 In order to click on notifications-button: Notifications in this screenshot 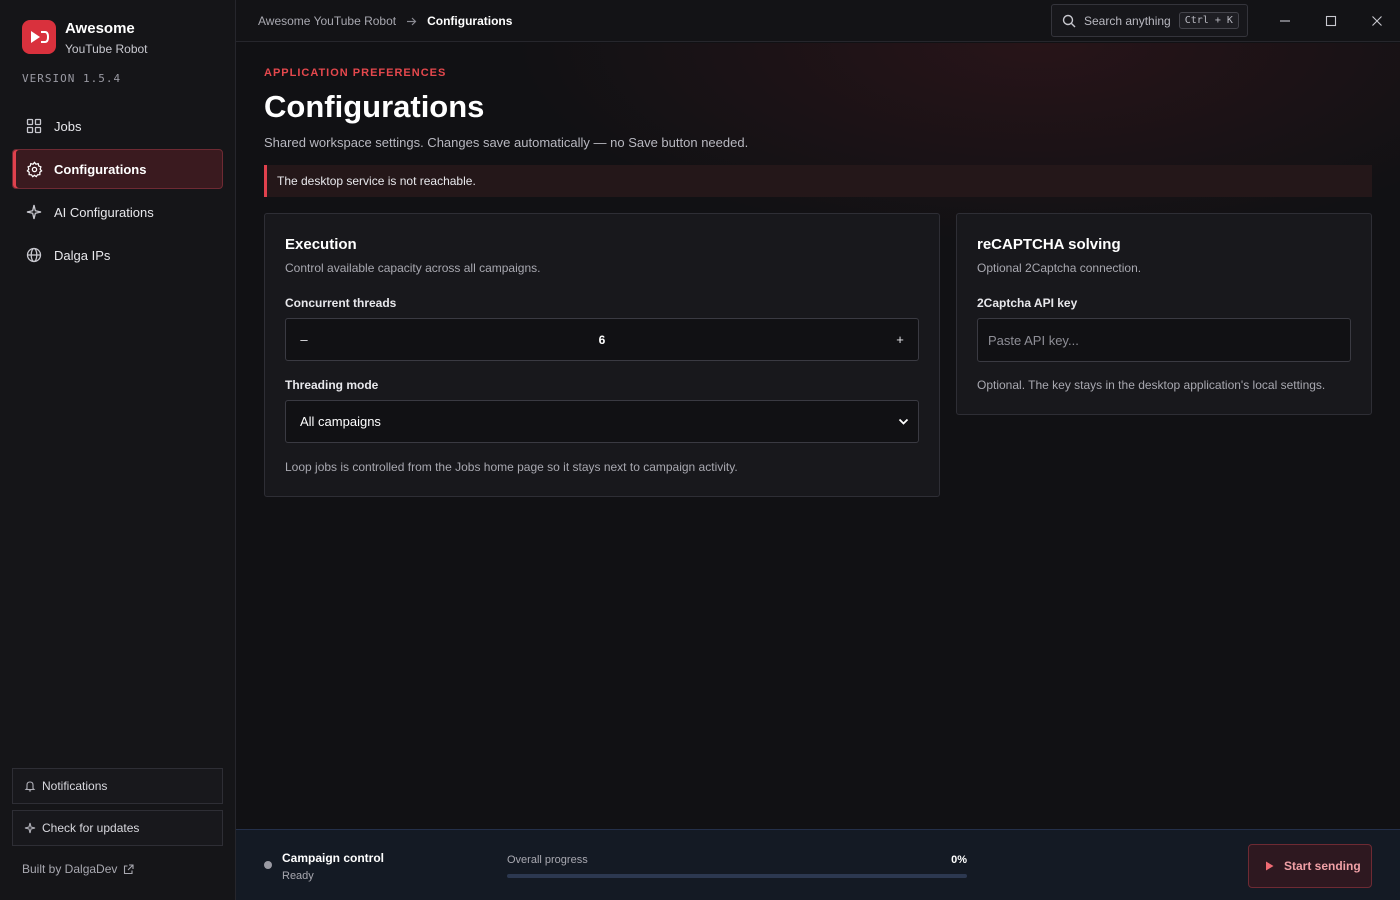, I will do `click(117, 786)`.